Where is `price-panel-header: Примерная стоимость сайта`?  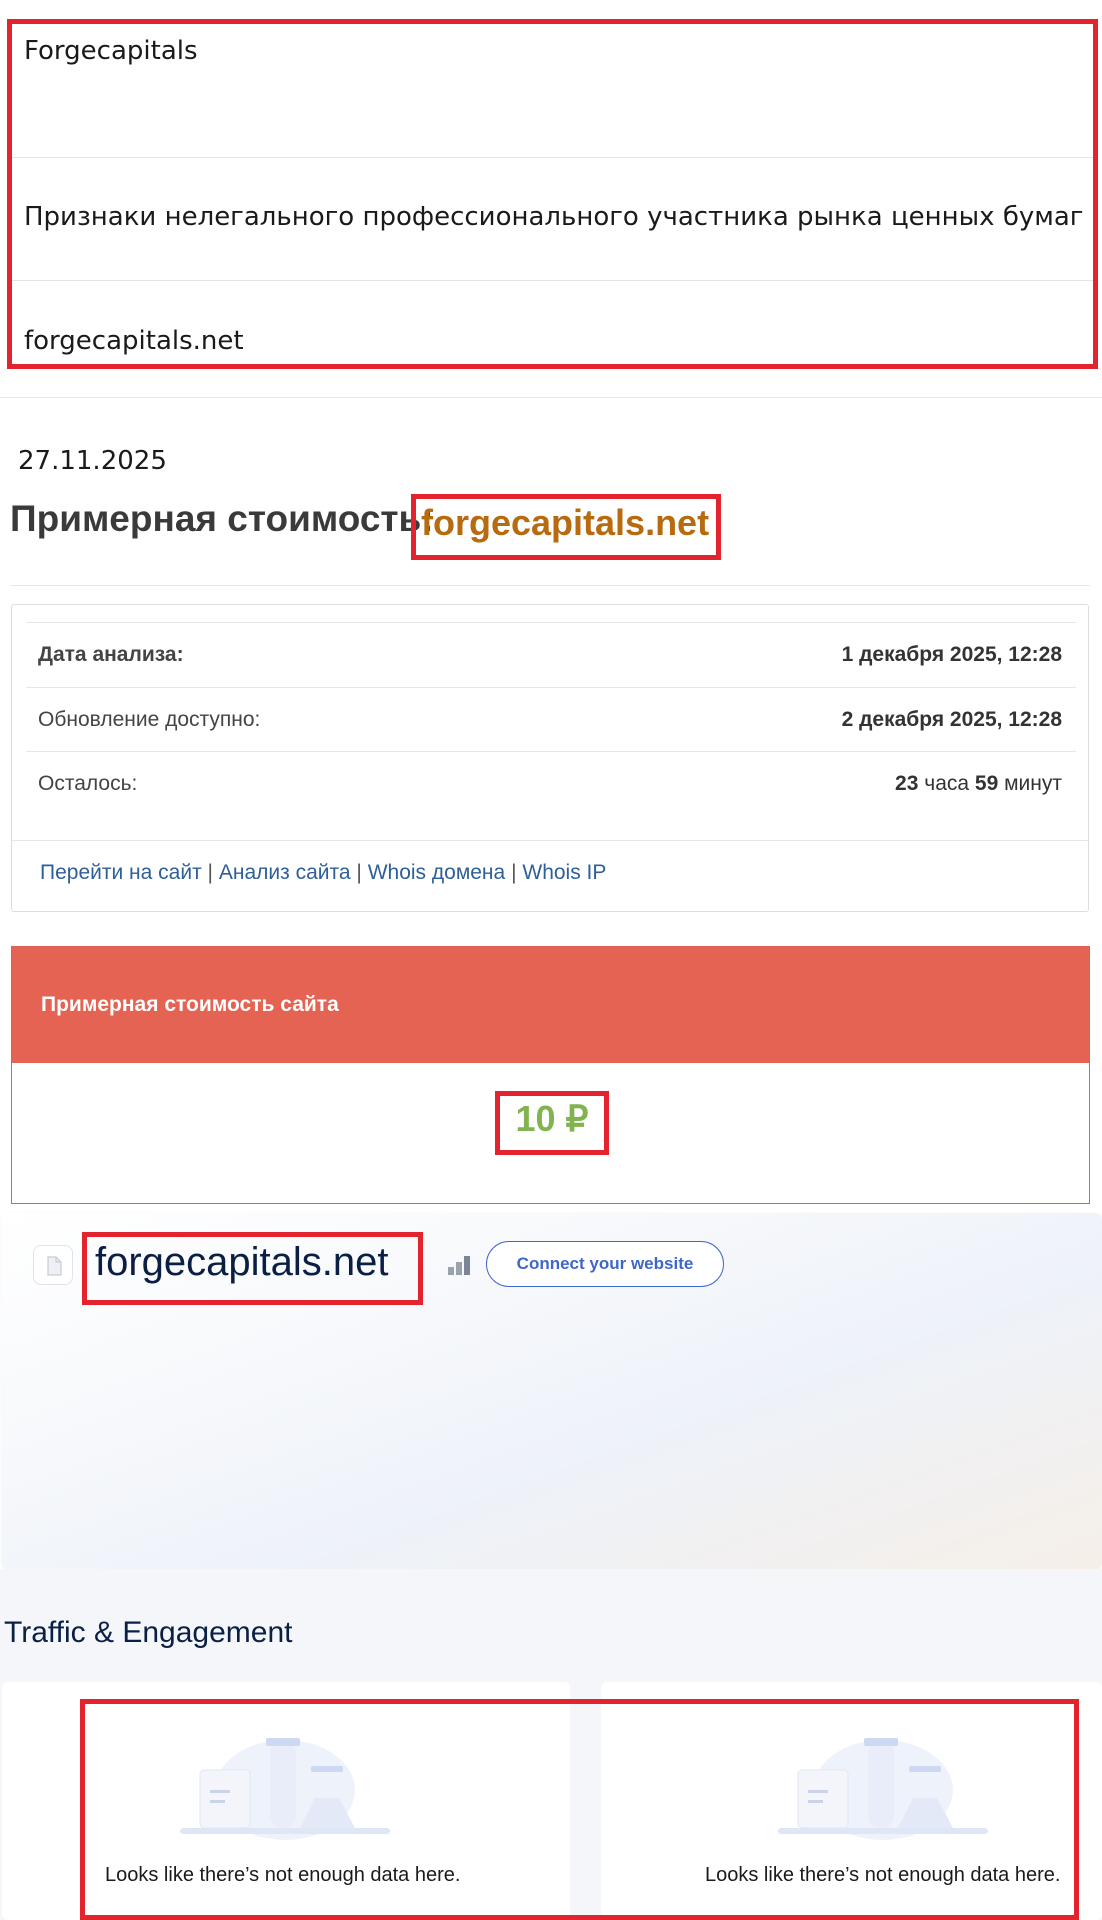 price-panel-header: Примерная стоимость сайта is located at coordinates (550, 1005).